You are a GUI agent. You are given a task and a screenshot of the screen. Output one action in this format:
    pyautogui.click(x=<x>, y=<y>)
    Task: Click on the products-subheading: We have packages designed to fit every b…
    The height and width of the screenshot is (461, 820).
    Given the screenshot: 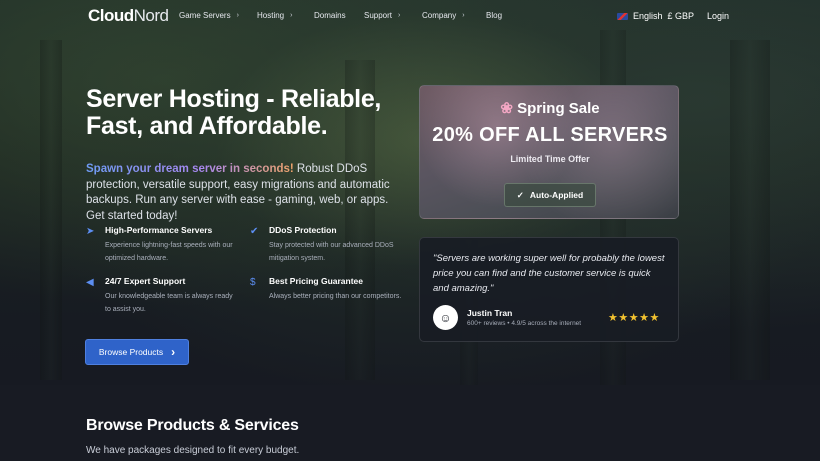 What is the action you would take?
    pyautogui.click(x=193, y=450)
    